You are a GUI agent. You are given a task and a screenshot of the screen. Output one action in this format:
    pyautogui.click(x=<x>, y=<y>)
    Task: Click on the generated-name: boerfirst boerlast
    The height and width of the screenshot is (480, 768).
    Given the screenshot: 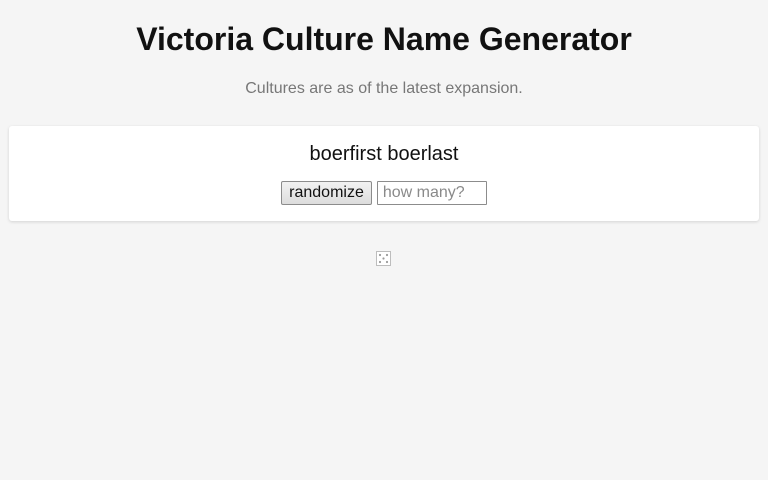 What is the action you would take?
    pyautogui.click(x=384, y=154)
    